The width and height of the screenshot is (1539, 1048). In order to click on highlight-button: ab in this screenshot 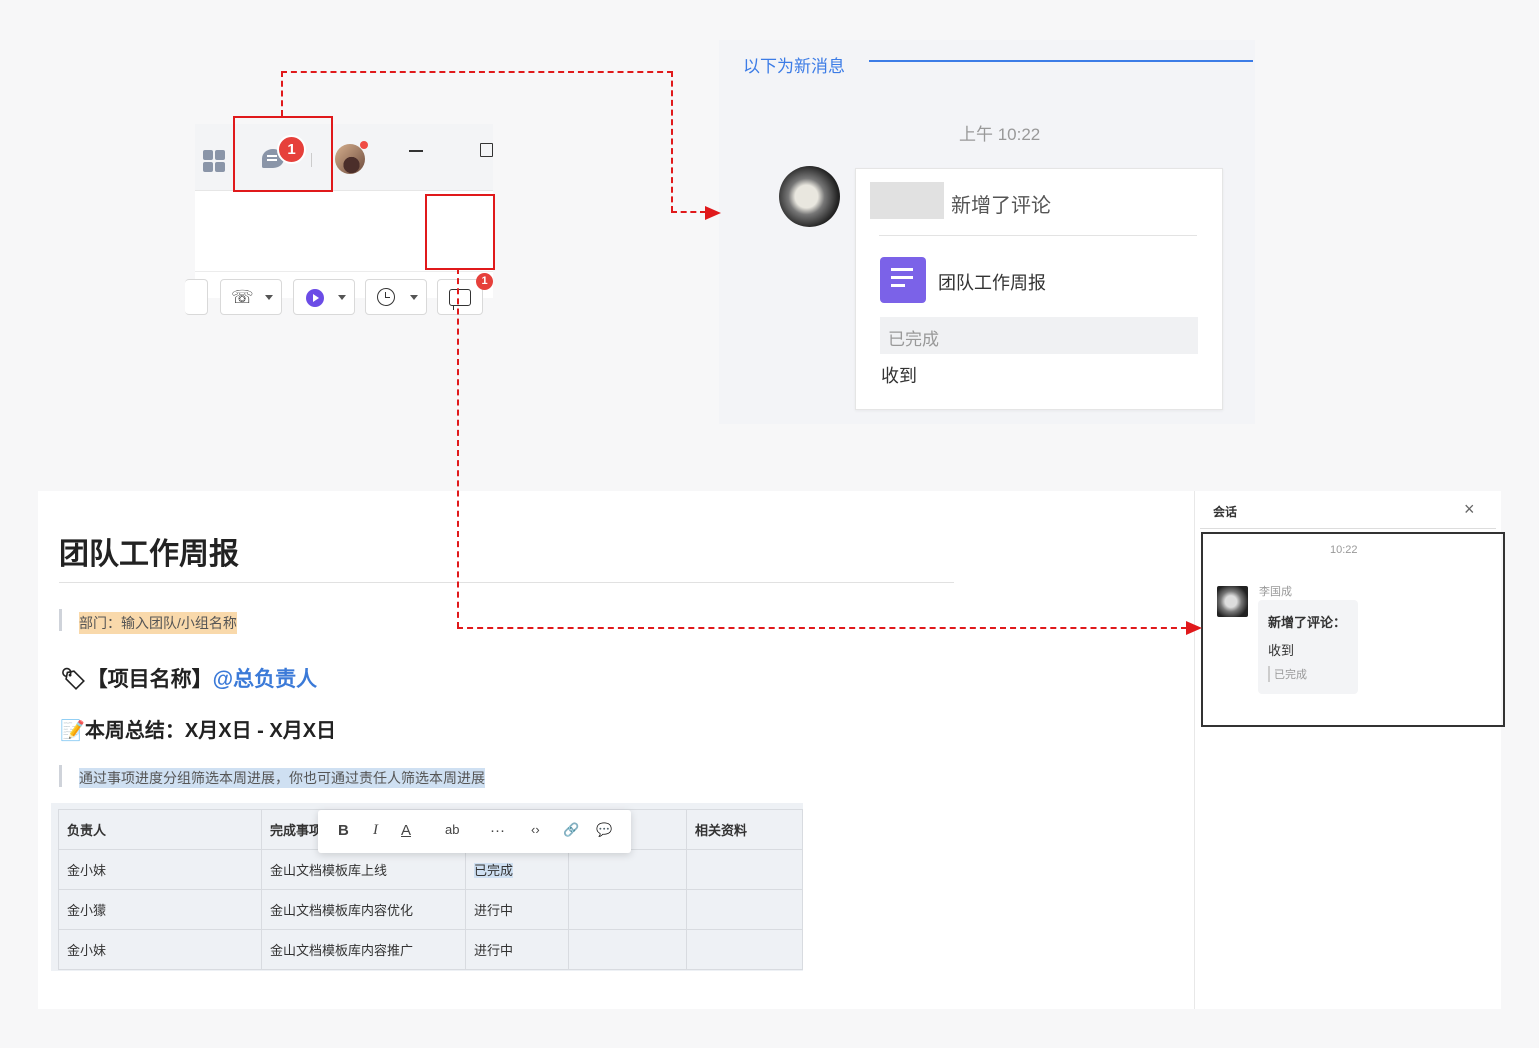, I will do `click(452, 829)`.